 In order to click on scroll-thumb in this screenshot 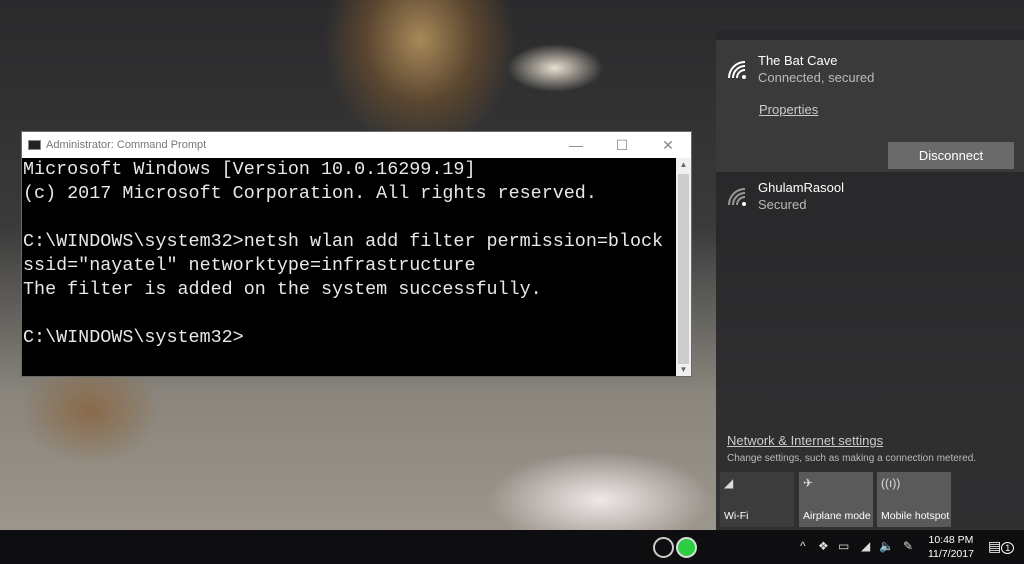, I will do `click(683, 269)`.